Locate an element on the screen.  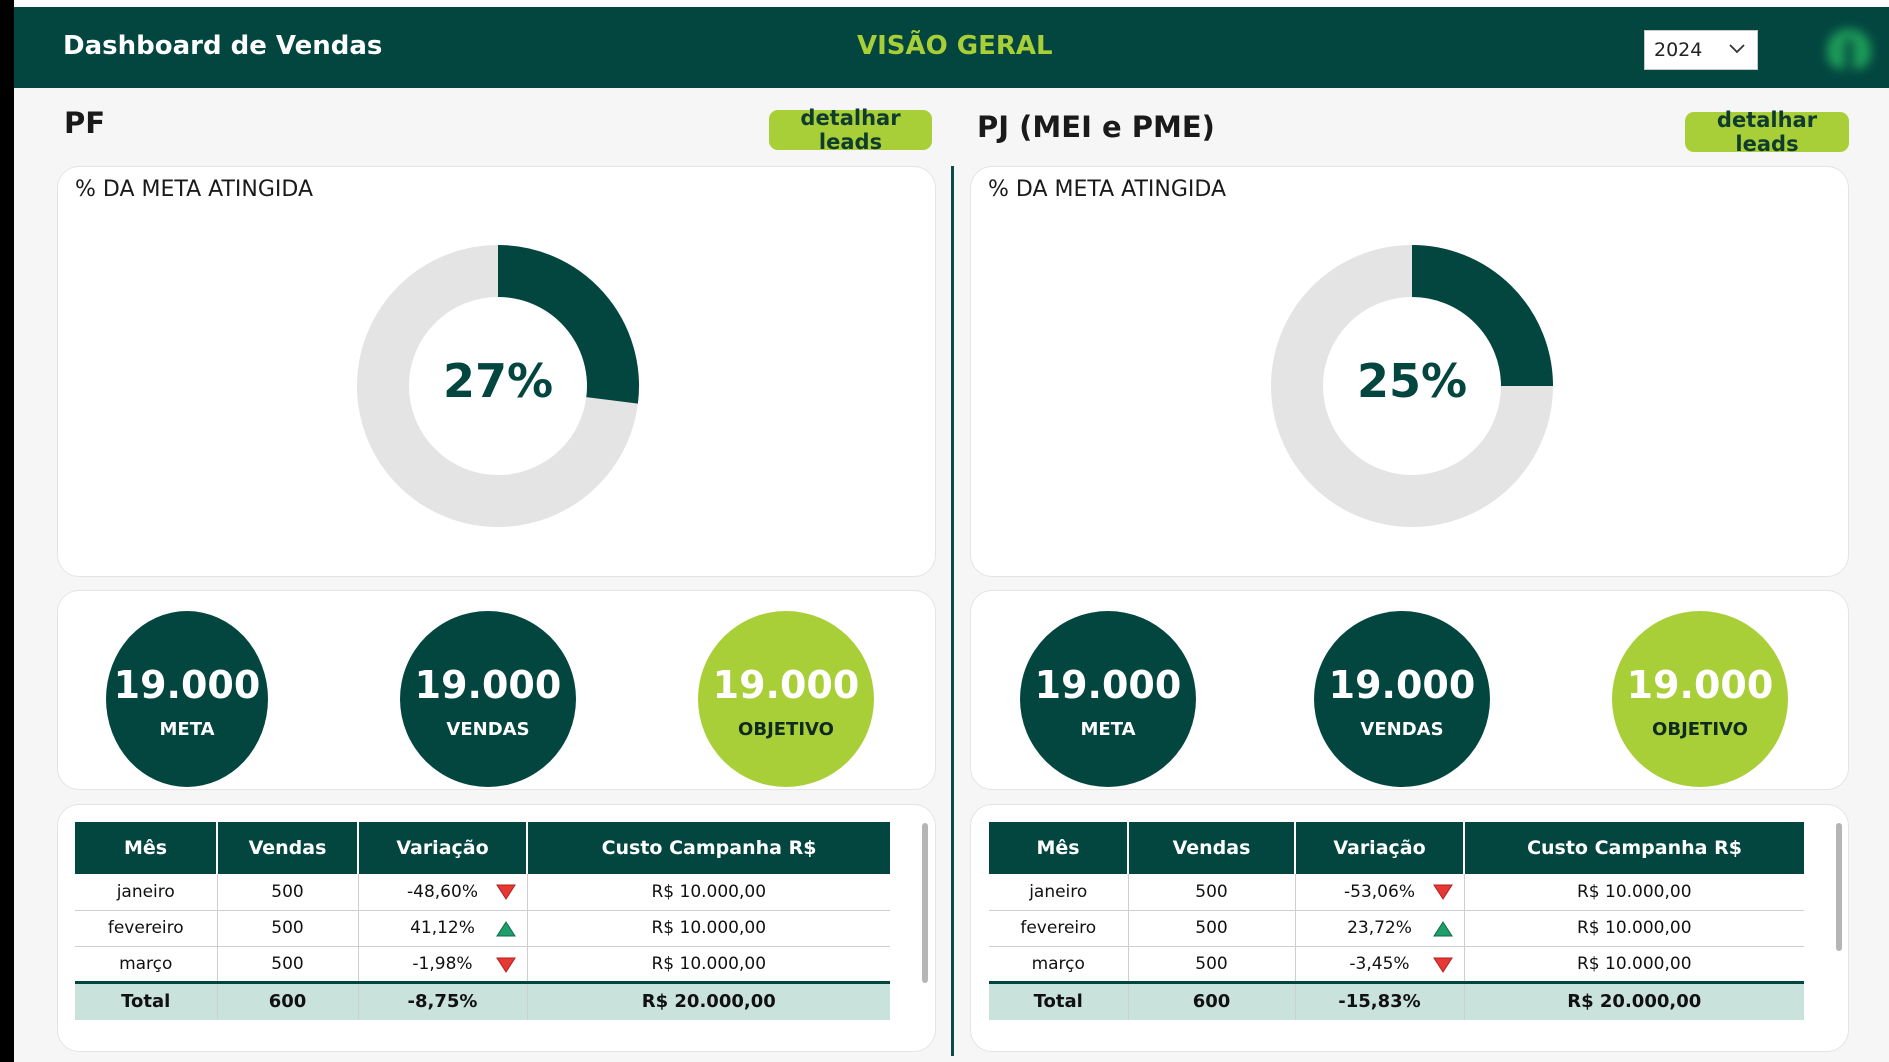
logo-icon is located at coordinates (1849, 49).